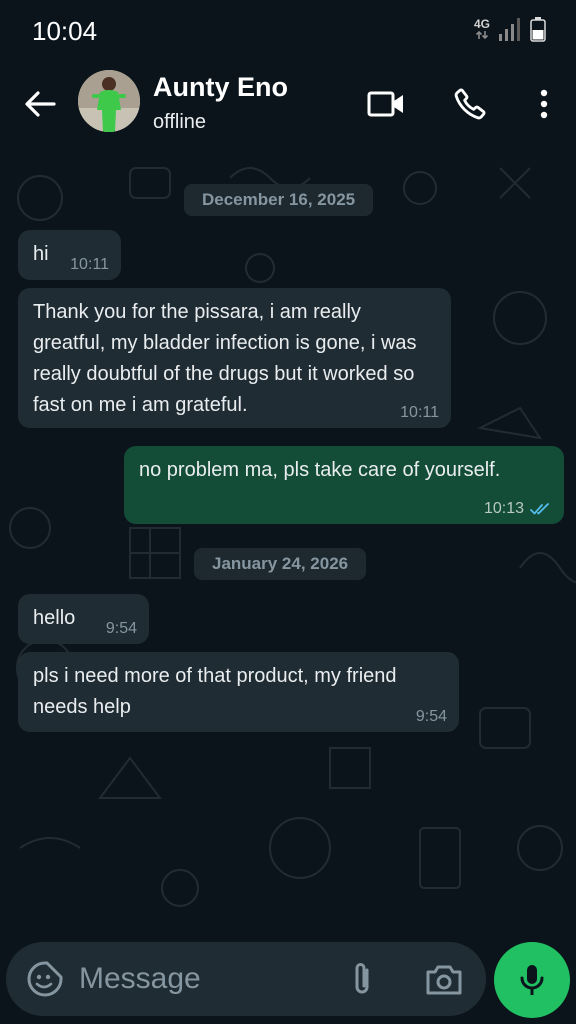 The image size is (576, 1024). Describe the element at coordinates (280, 564) in the screenshot. I see `date-separator: January 24, 2026` at that location.